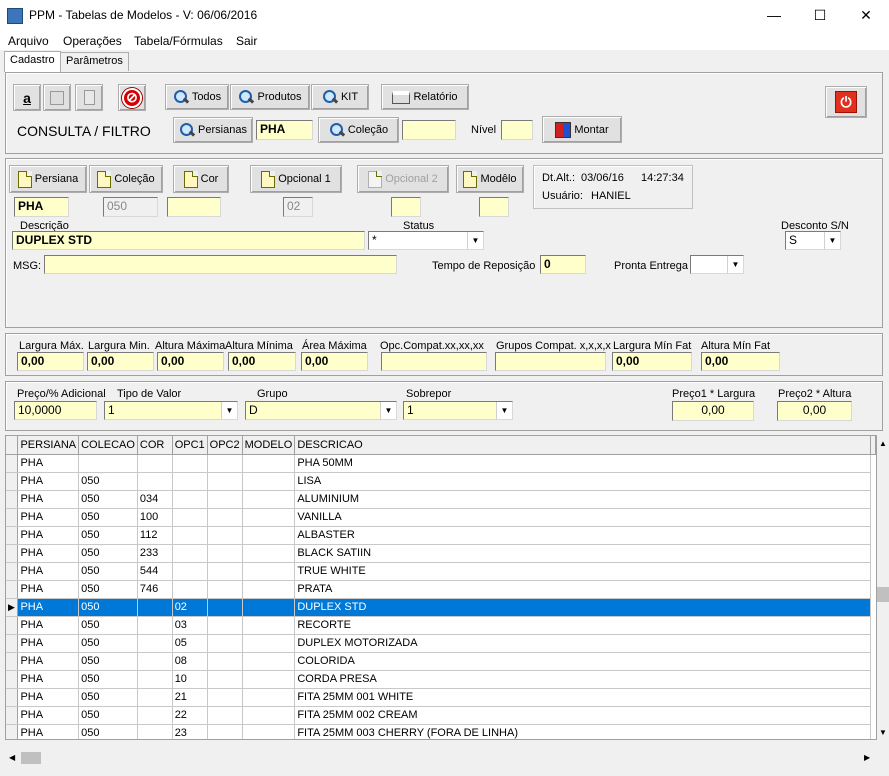  I want to click on modelo-button: Modêlo, so click(490, 179).